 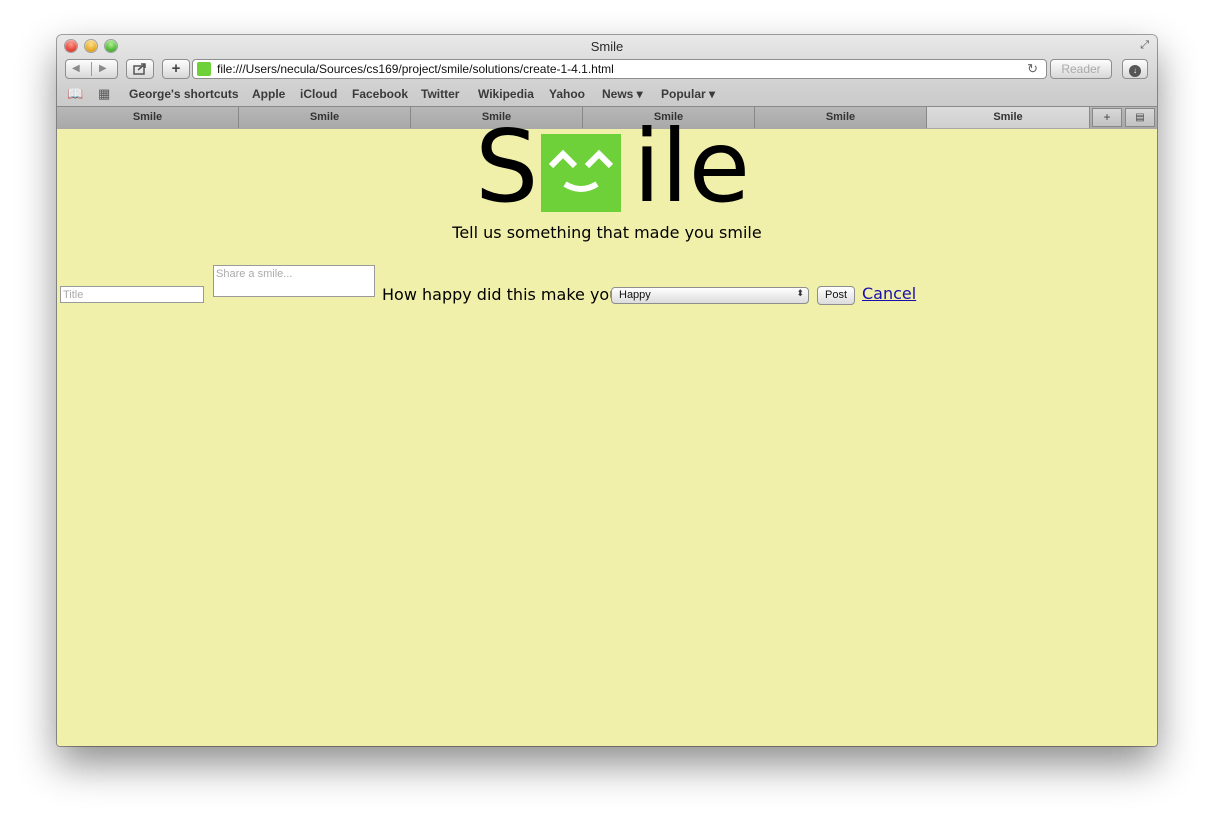 What do you see at coordinates (103, 69) in the screenshot?
I see `forward-arrow-icon: ▶` at bounding box center [103, 69].